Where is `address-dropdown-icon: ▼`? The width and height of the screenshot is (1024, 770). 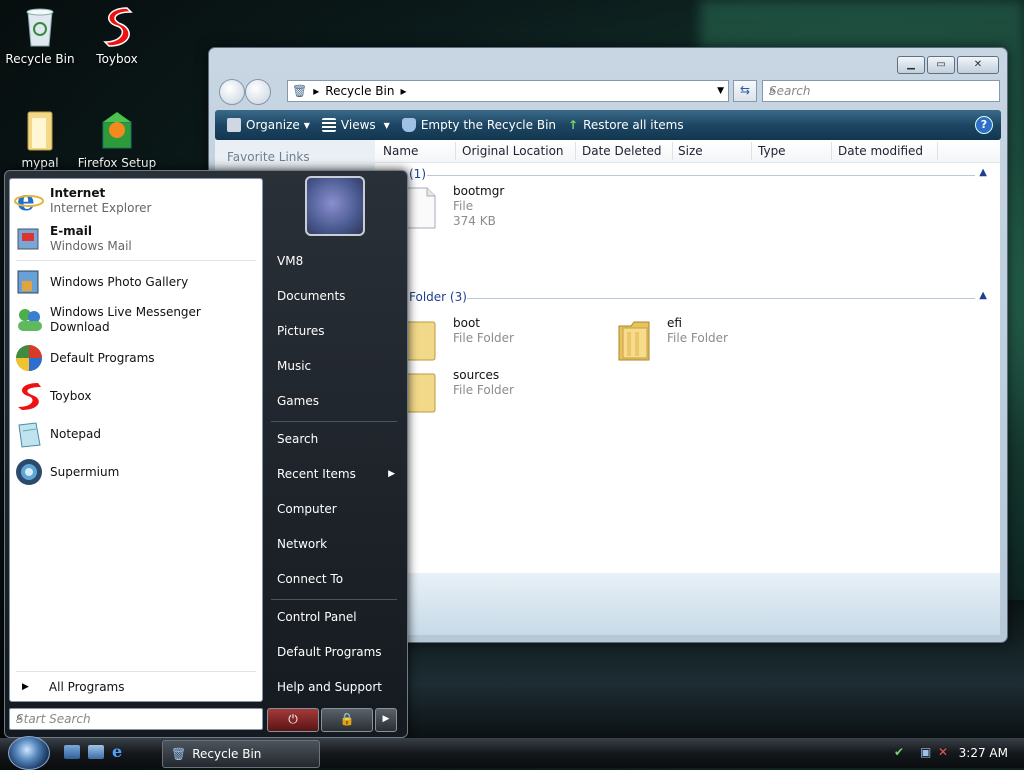
address-dropdown-icon: ▼ is located at coordinates (720, 91).